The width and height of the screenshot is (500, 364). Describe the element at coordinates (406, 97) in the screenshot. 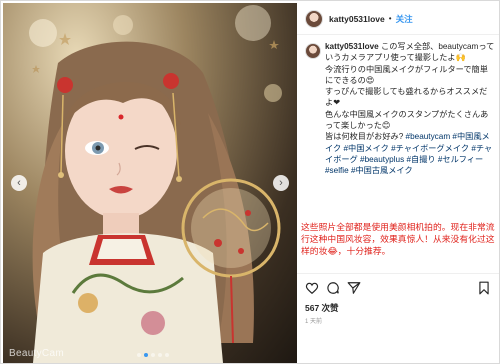

I see `caption-line: すっぴんで撮影しても盛れるからオススメだよ❤` at that location.